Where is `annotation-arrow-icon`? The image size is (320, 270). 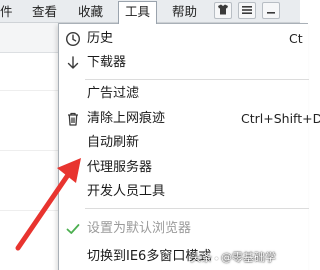
annotation-arrow-icon is located at coordinates (48, 204).